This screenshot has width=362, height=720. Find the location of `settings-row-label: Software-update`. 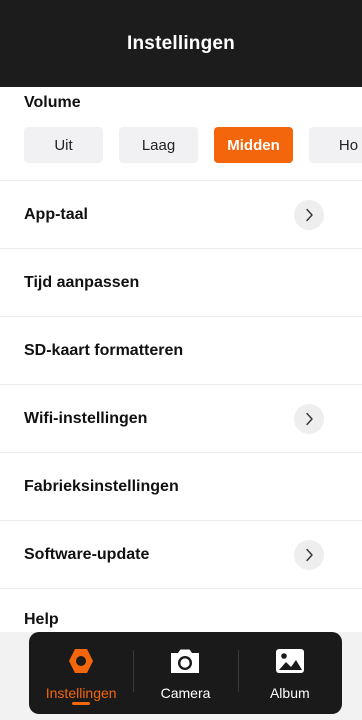

settings-row-label: Software-update is located at coordinates (87, 554).